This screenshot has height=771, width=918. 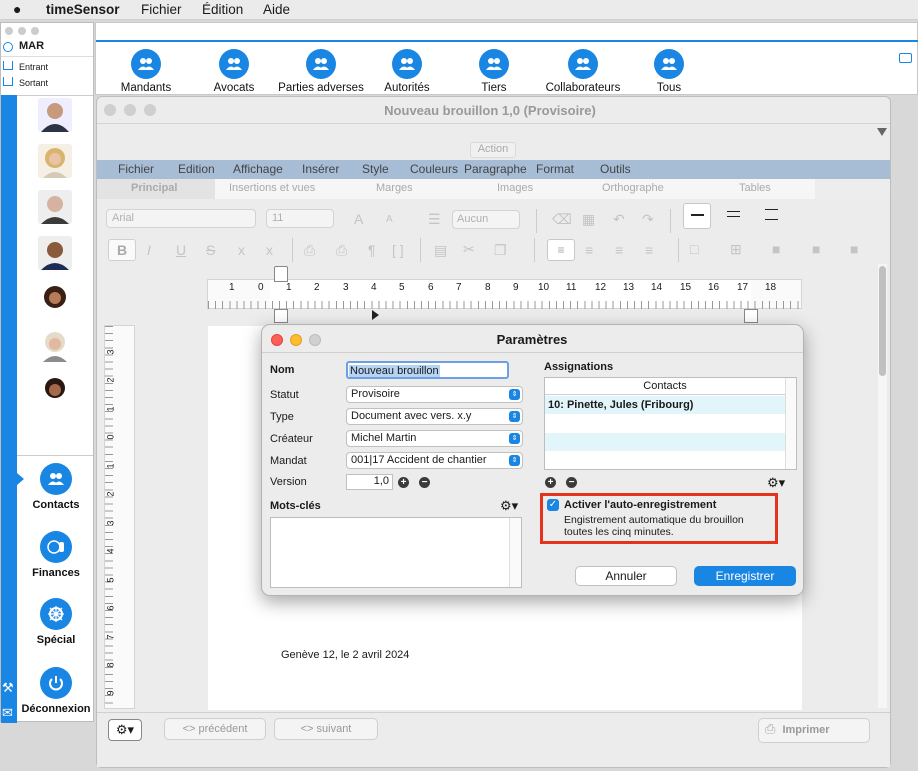 I want to click on undo-icon: ↶, so click(x=619, y=219).